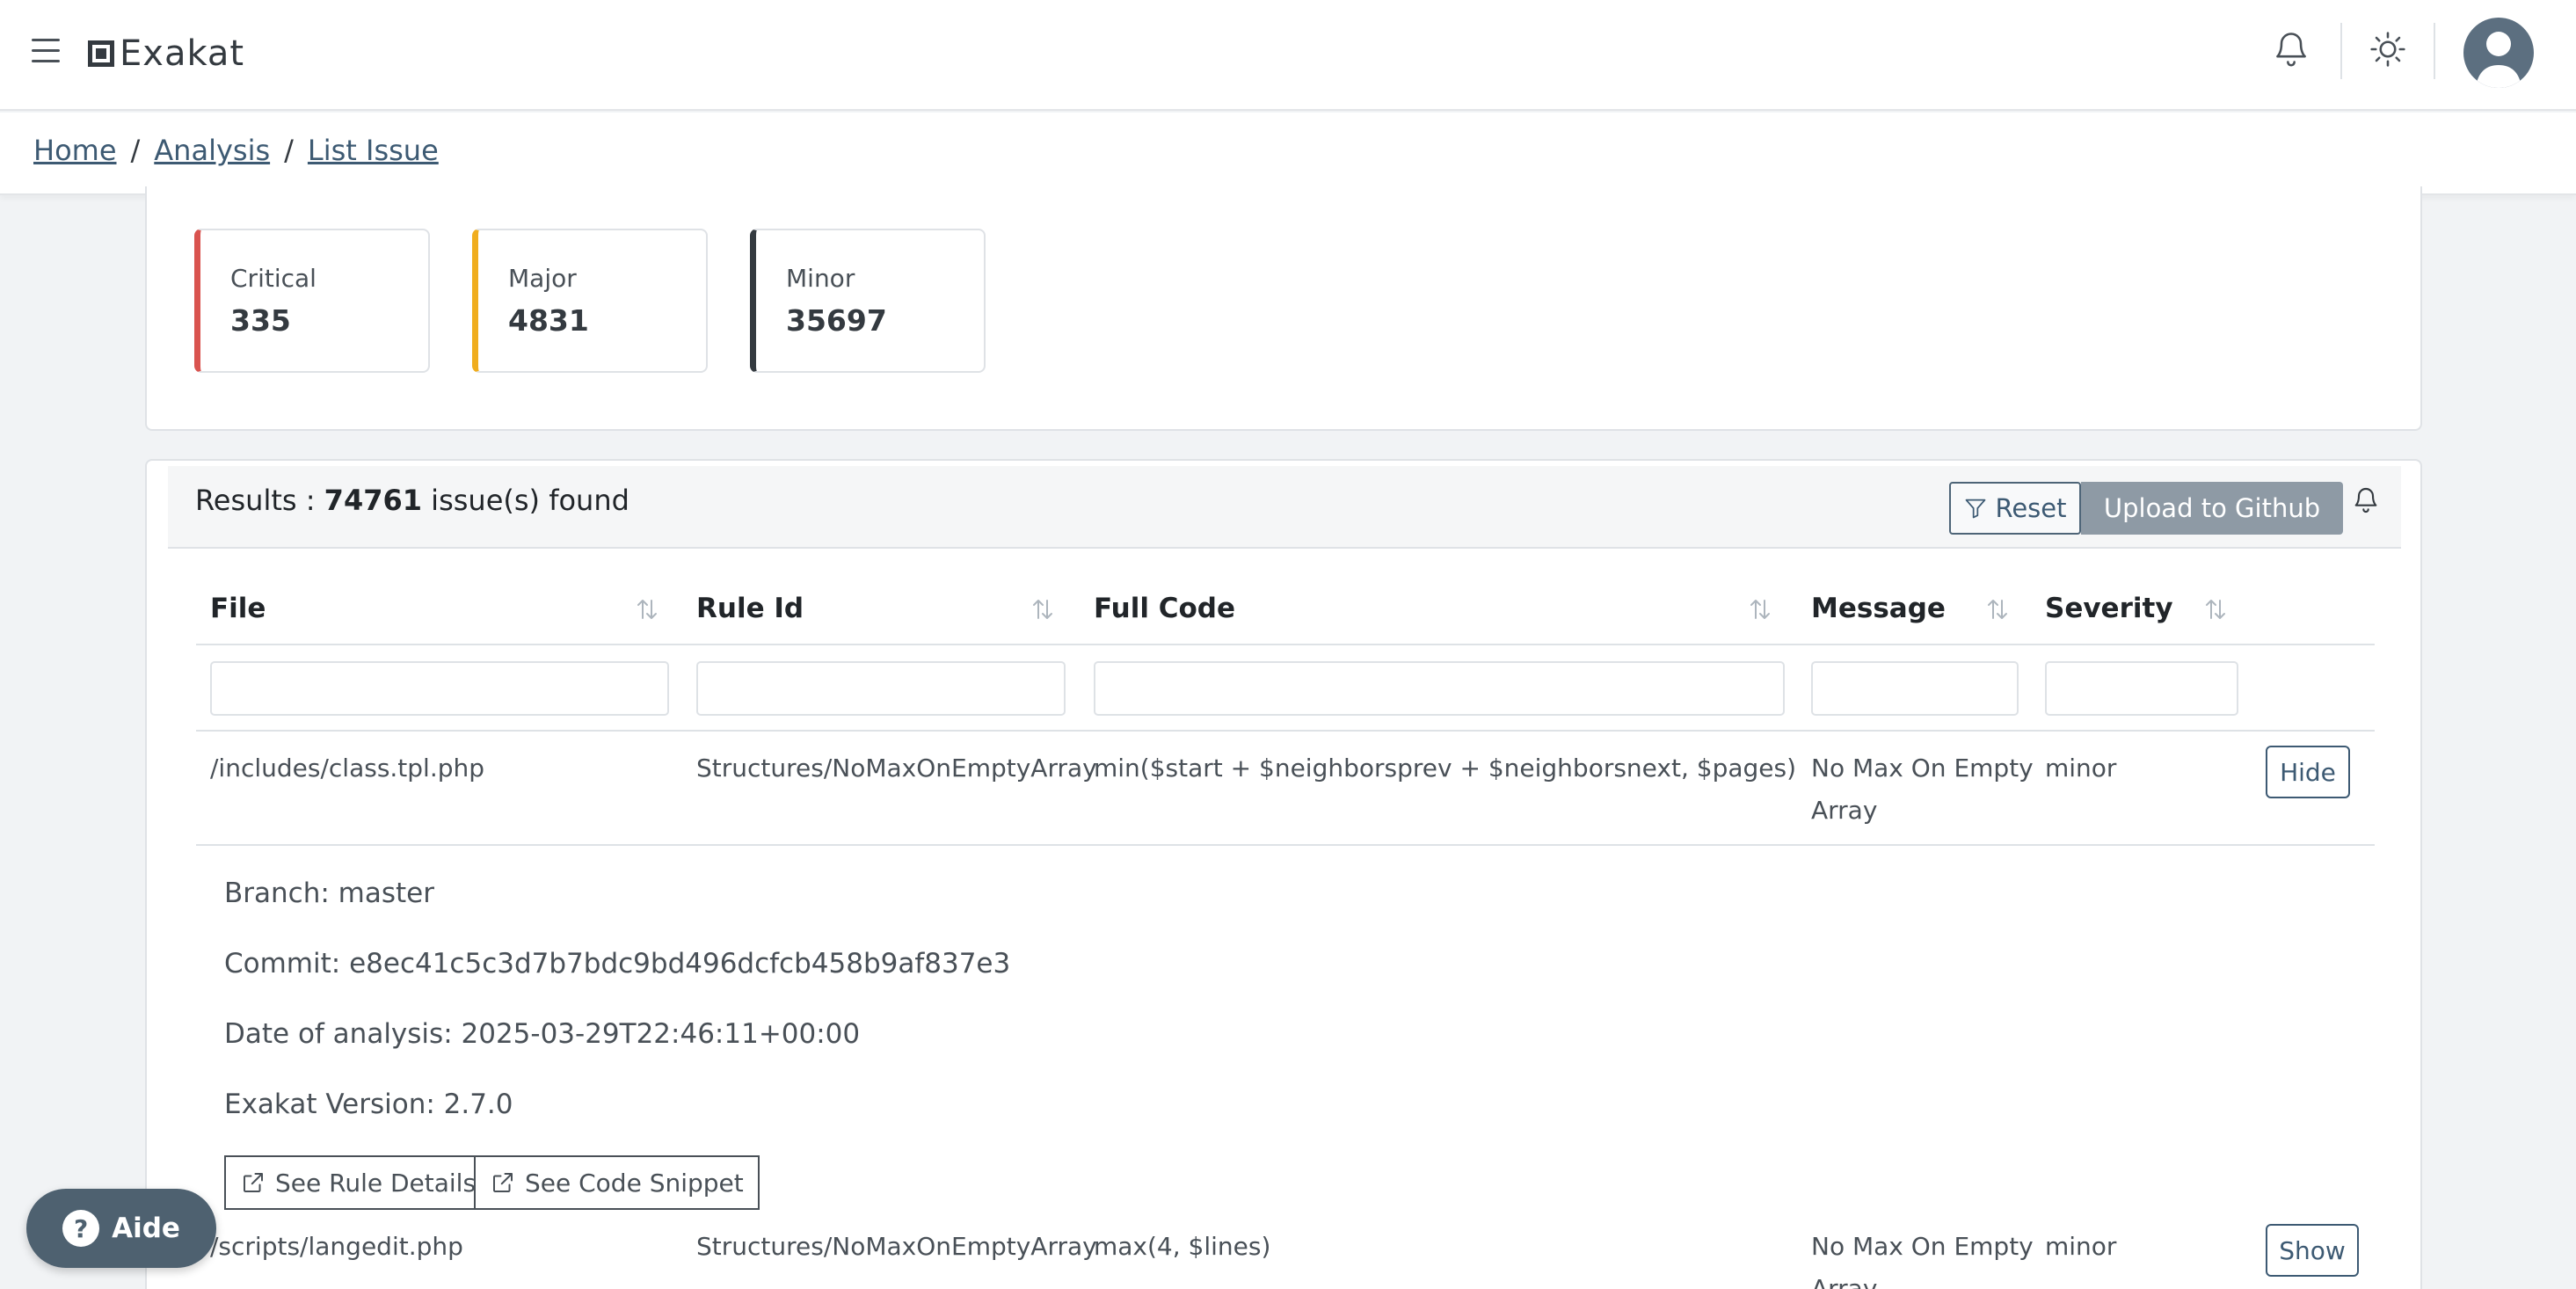 This screenshot has width=2576, height=1289. I want to click on message-filter-input, so click(1915, 688).